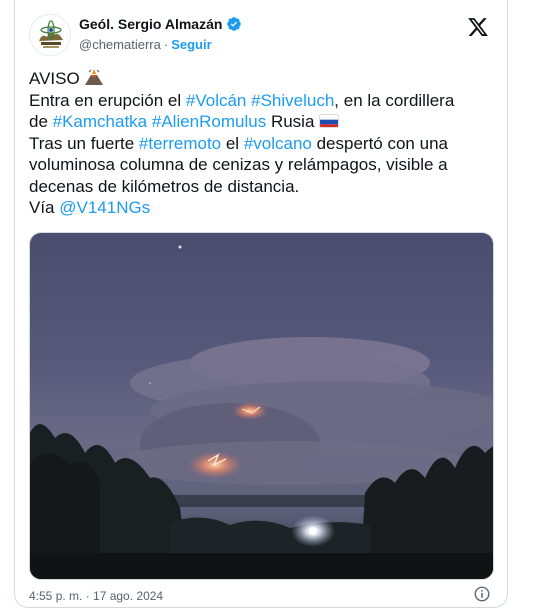 This screenshot has width=540, height=608. What do you see at coordinates (232, 143) in the screenshot?
I see `tweet-text-segment: el` at bounding box center [232, 143].